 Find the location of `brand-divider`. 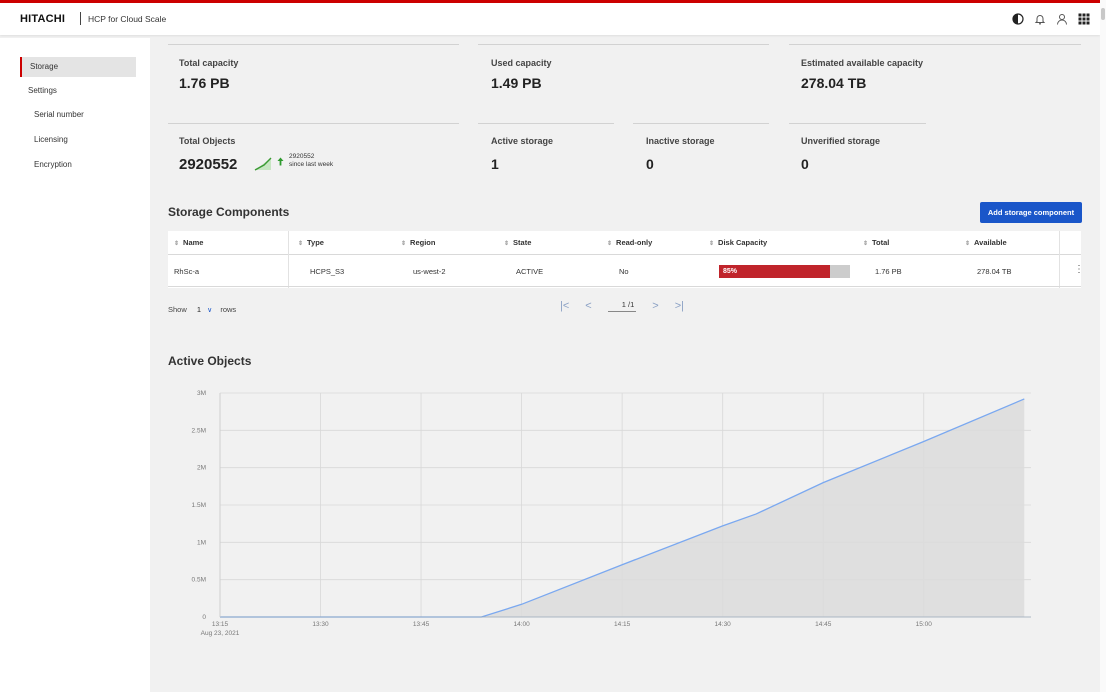

brand-divider is located at coordinates (80, 18).